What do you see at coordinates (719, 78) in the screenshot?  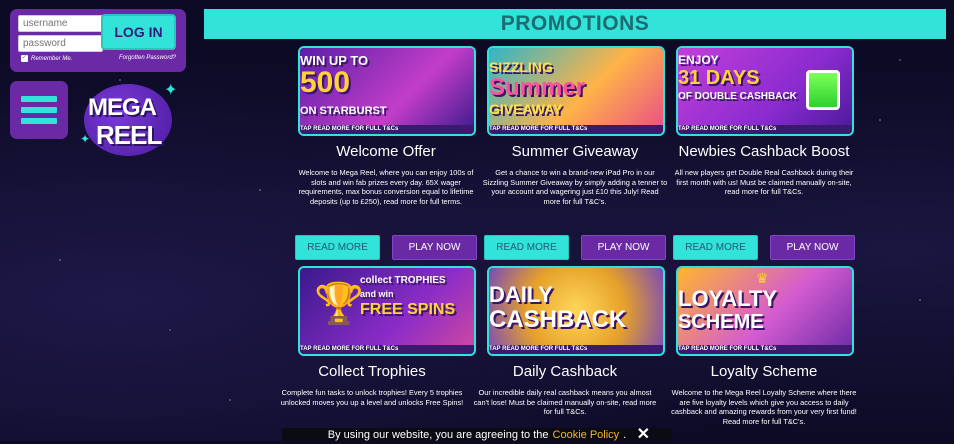 I see `banner-line2: 31 DAYS` at bounding box center [719, 78].